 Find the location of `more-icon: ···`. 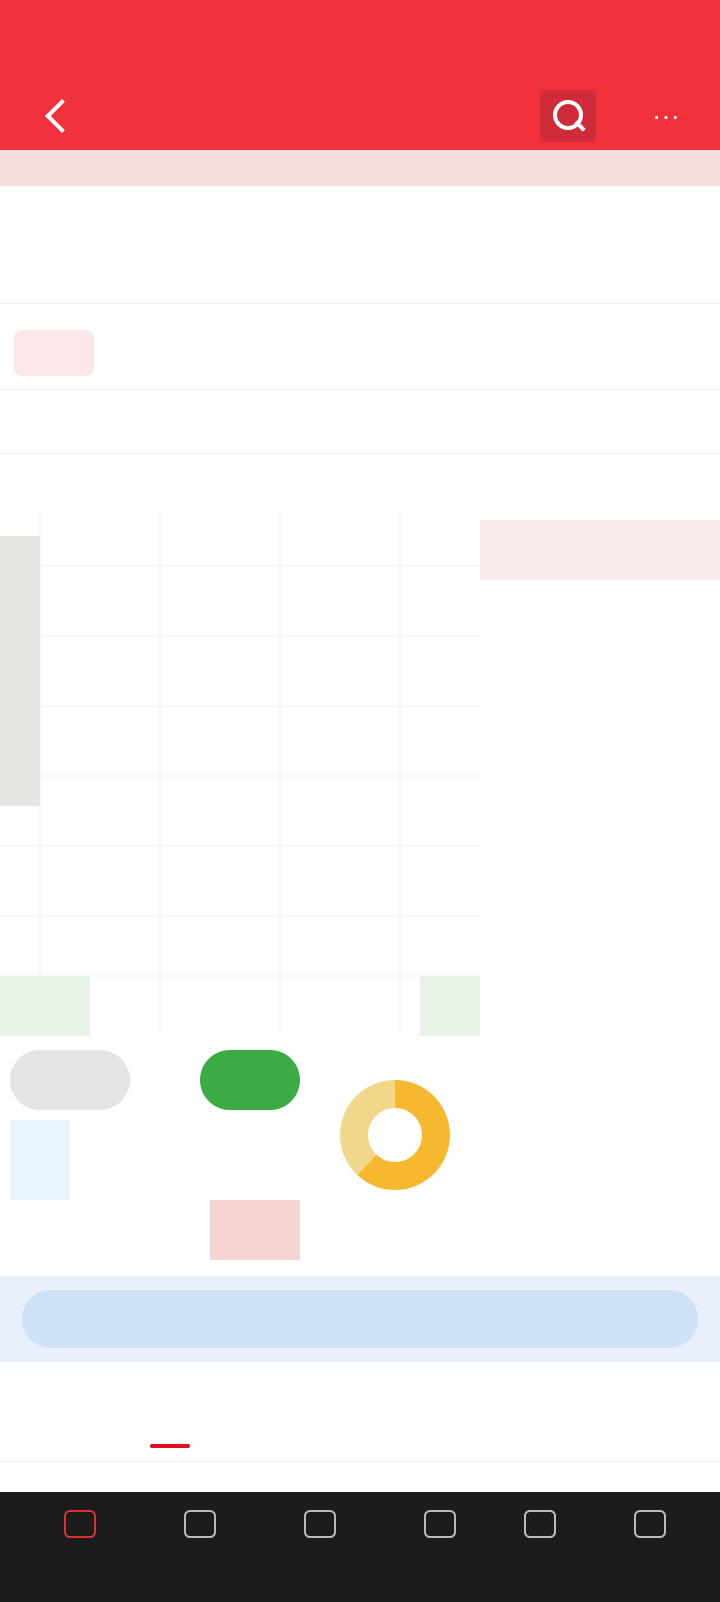

more-icon: ··· is located at coordinates (666, 116).